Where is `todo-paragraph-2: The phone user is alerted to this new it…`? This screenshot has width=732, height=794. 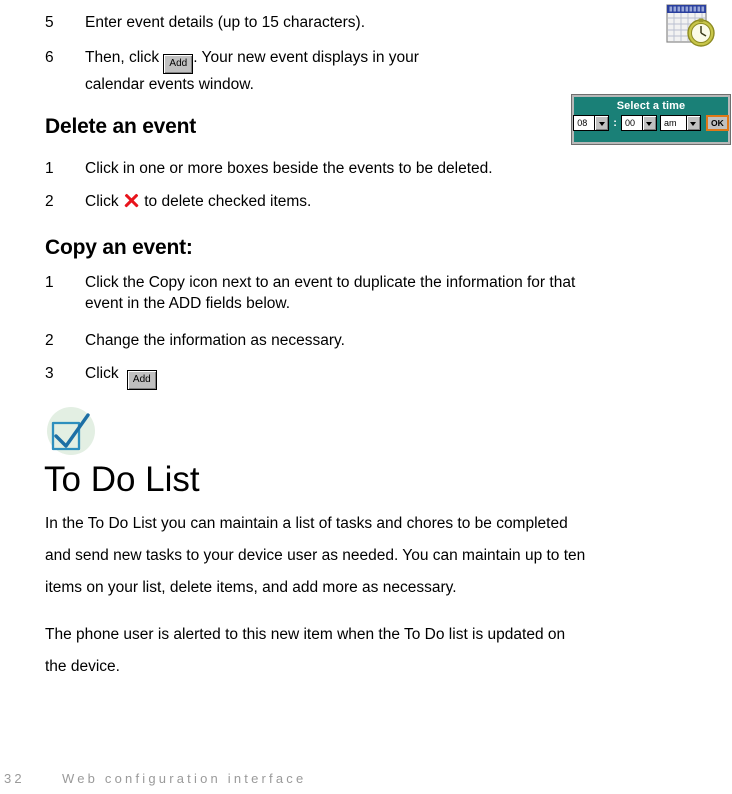
todo-paragraph-2: The phone user is alerted to this new it… is located at coordinates (305, 651).